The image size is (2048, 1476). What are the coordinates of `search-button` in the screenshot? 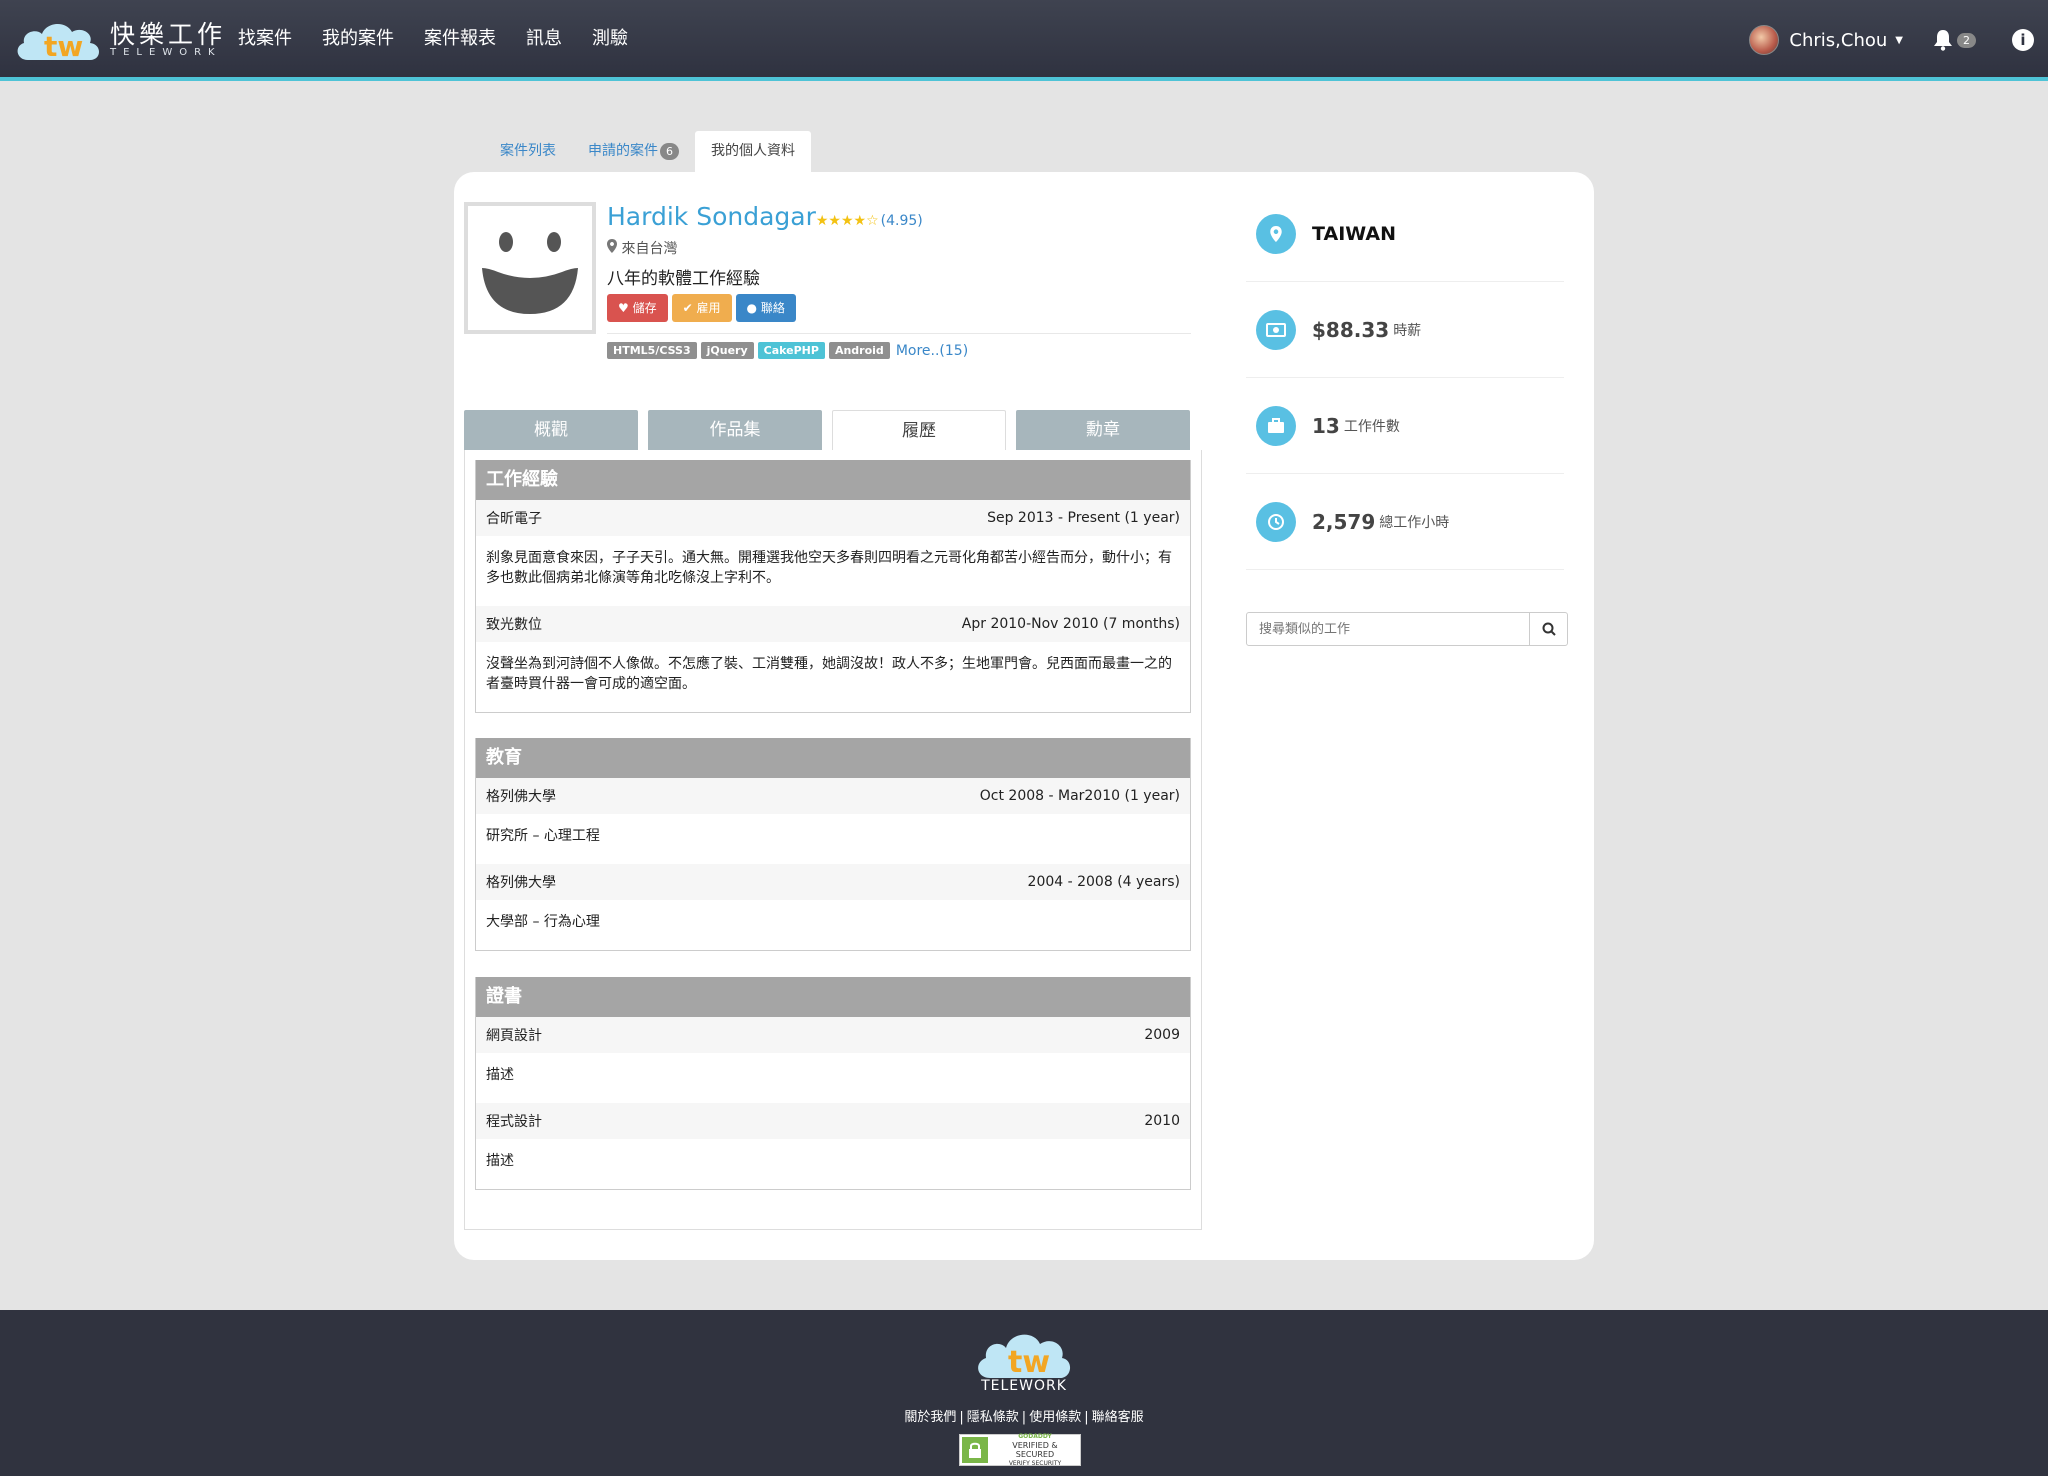 It's located at (1548, 629).